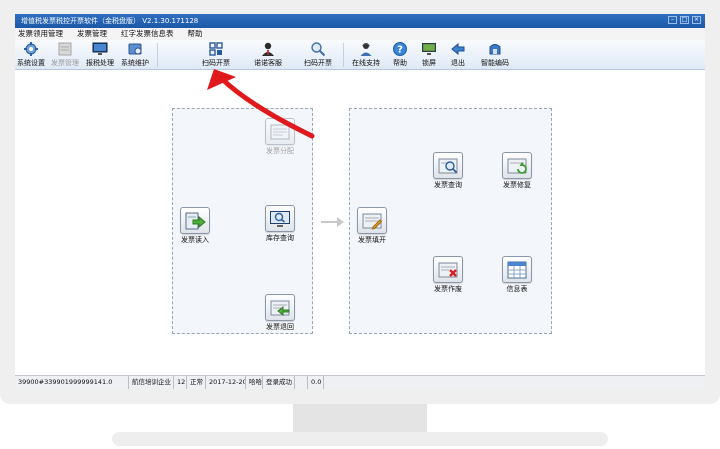 The image size is (720, 449). What do you see at coordinates (151, 382) in the screenshot?
I see `status-company: 航信培训企业` at bounding box center [151, 382].